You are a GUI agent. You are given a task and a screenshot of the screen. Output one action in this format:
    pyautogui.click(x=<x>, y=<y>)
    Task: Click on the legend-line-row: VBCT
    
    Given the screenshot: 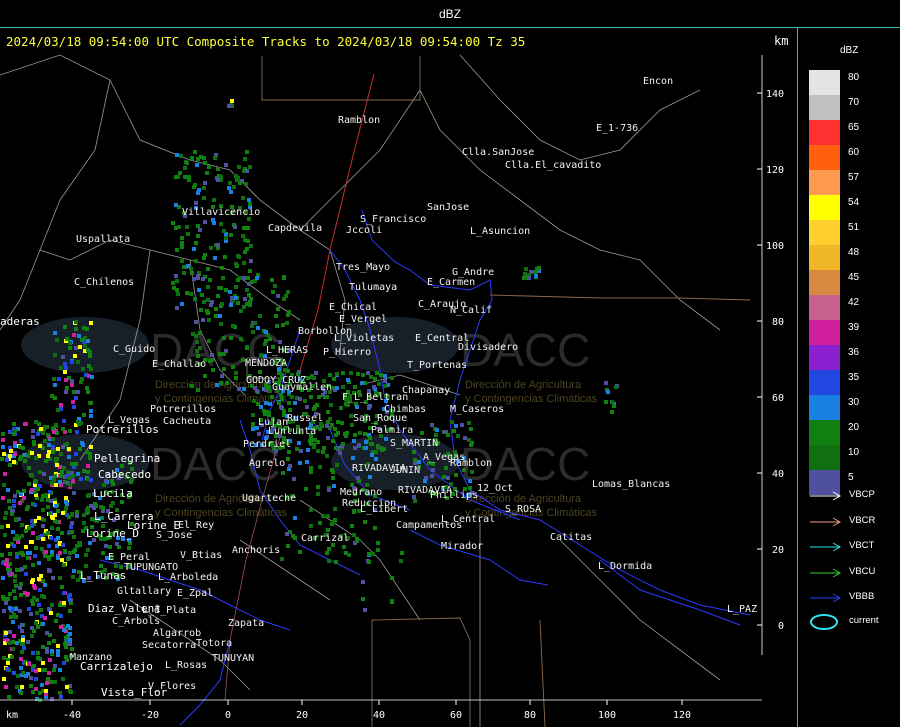 What is the action you would take?
    pyautogui.click(x=854, y=547)
    